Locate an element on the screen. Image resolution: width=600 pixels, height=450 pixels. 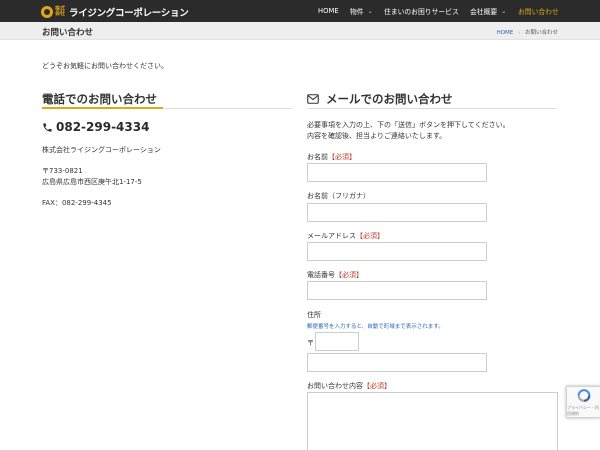
page-title: お問い合わせ is located at coordinates (68, 33).